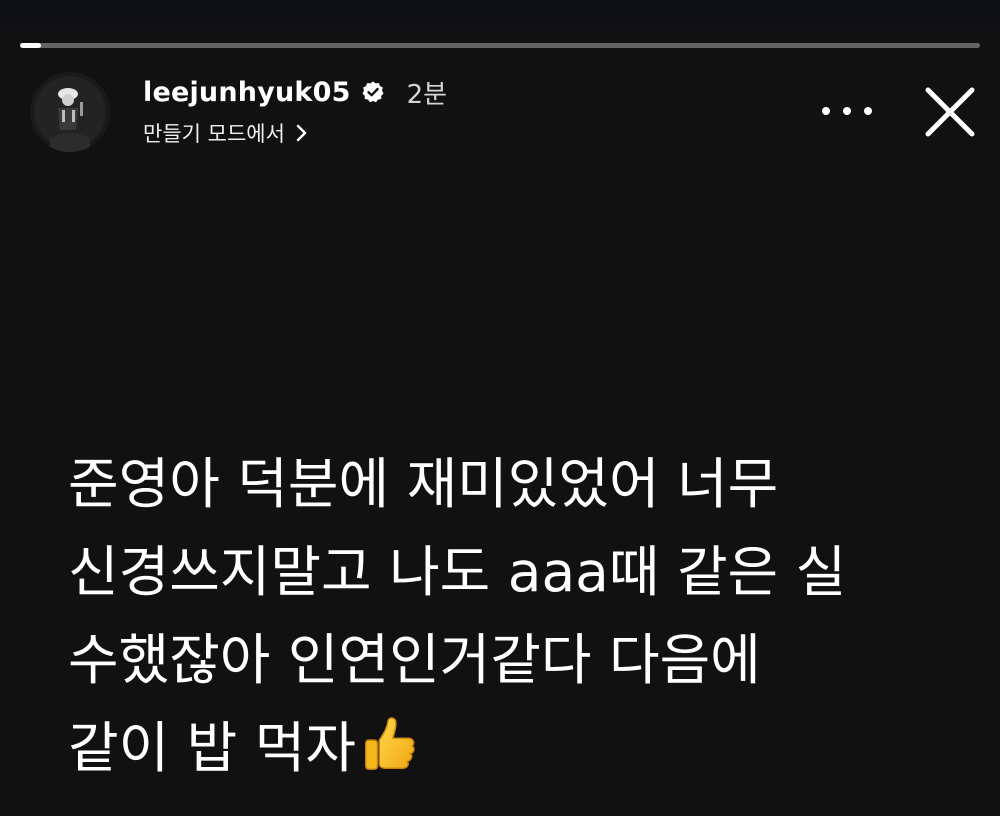  Describe the element at coordinates (423, 484) in the screenshot. I see `story-text-line: 준영아 덕분에 재미있었어 너무` at that location.